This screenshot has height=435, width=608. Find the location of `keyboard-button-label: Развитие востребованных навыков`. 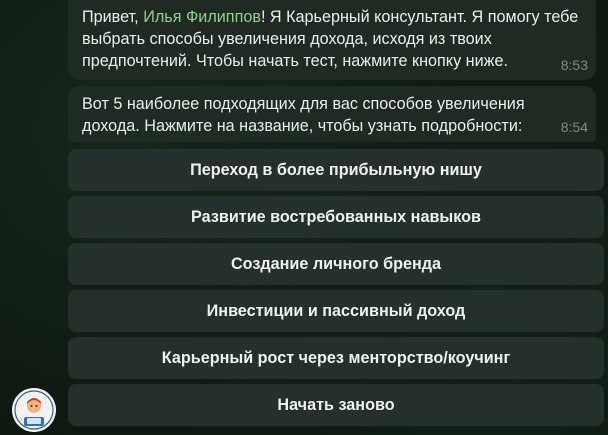

keyboard-button-label: Развитие востребованных навыков is located at coordinates (336, 216).